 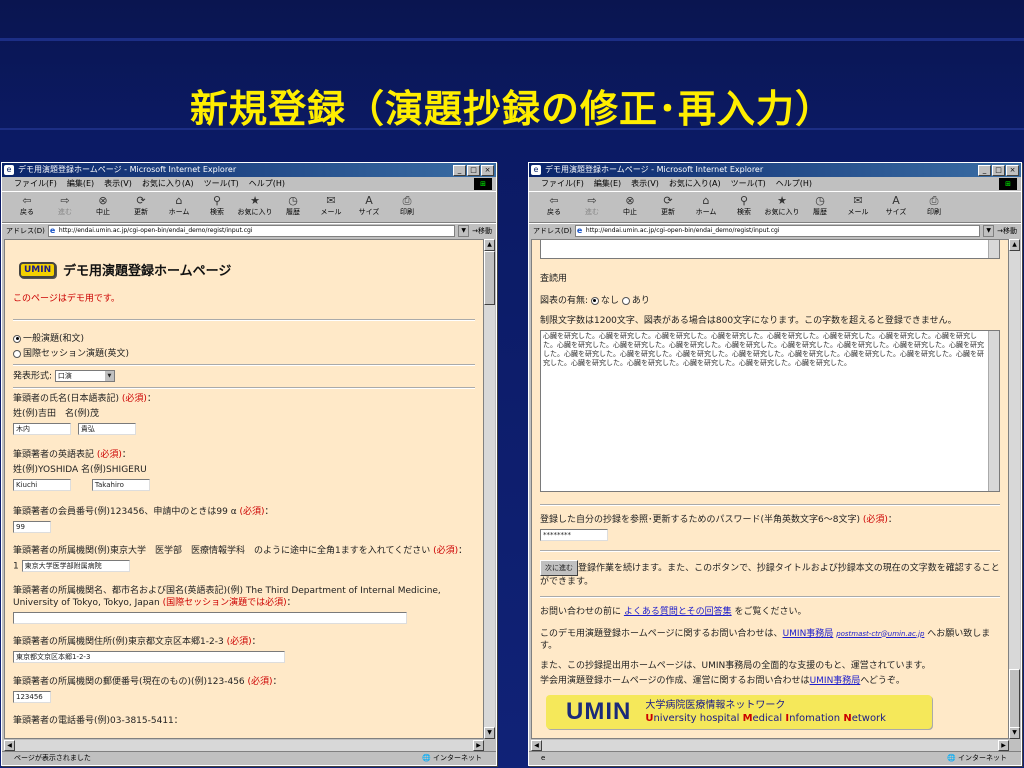 What do you see at coordinates (98, 721) in the screenshot?
I see `tel-label: 筆頭著者の電話番号(例)03-3815-5411：` at bounding box center [98, 721].